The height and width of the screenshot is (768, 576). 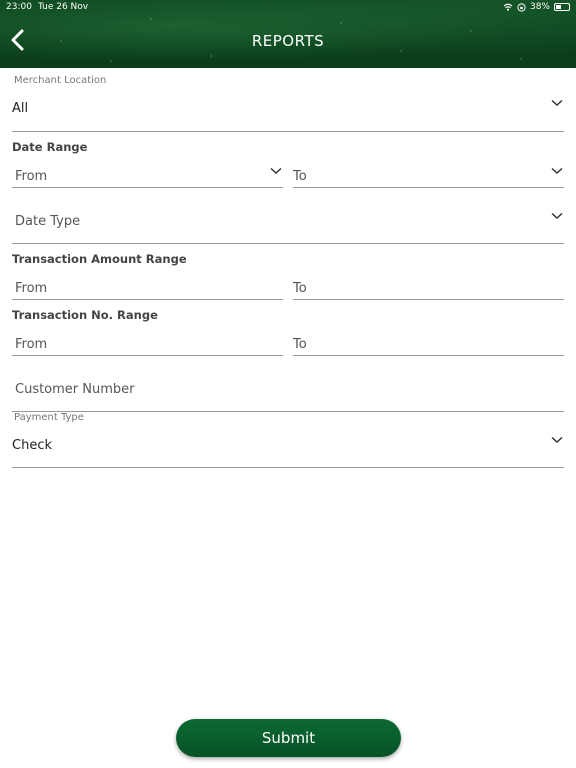 What do you see at coordinates (31, 176) in the screenshot?
I see `date-range-from-placeholder: From` at bounding box center [31, 176].